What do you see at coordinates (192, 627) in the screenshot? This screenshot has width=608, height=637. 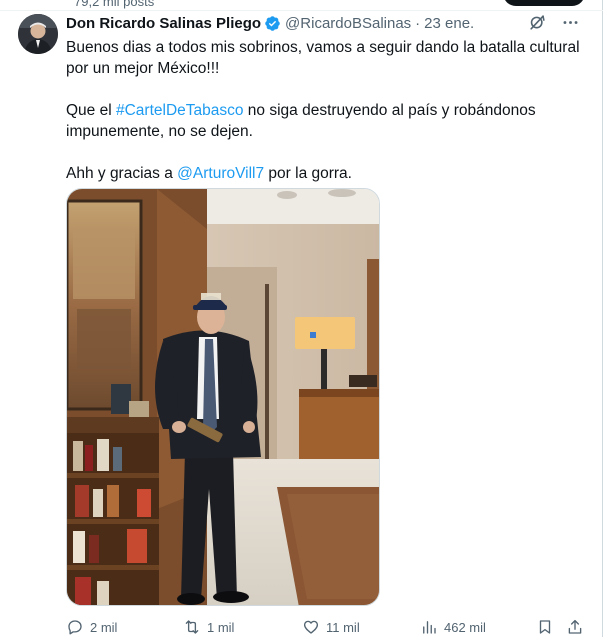 I see `repost-icon` at bounding box center [192, 627].